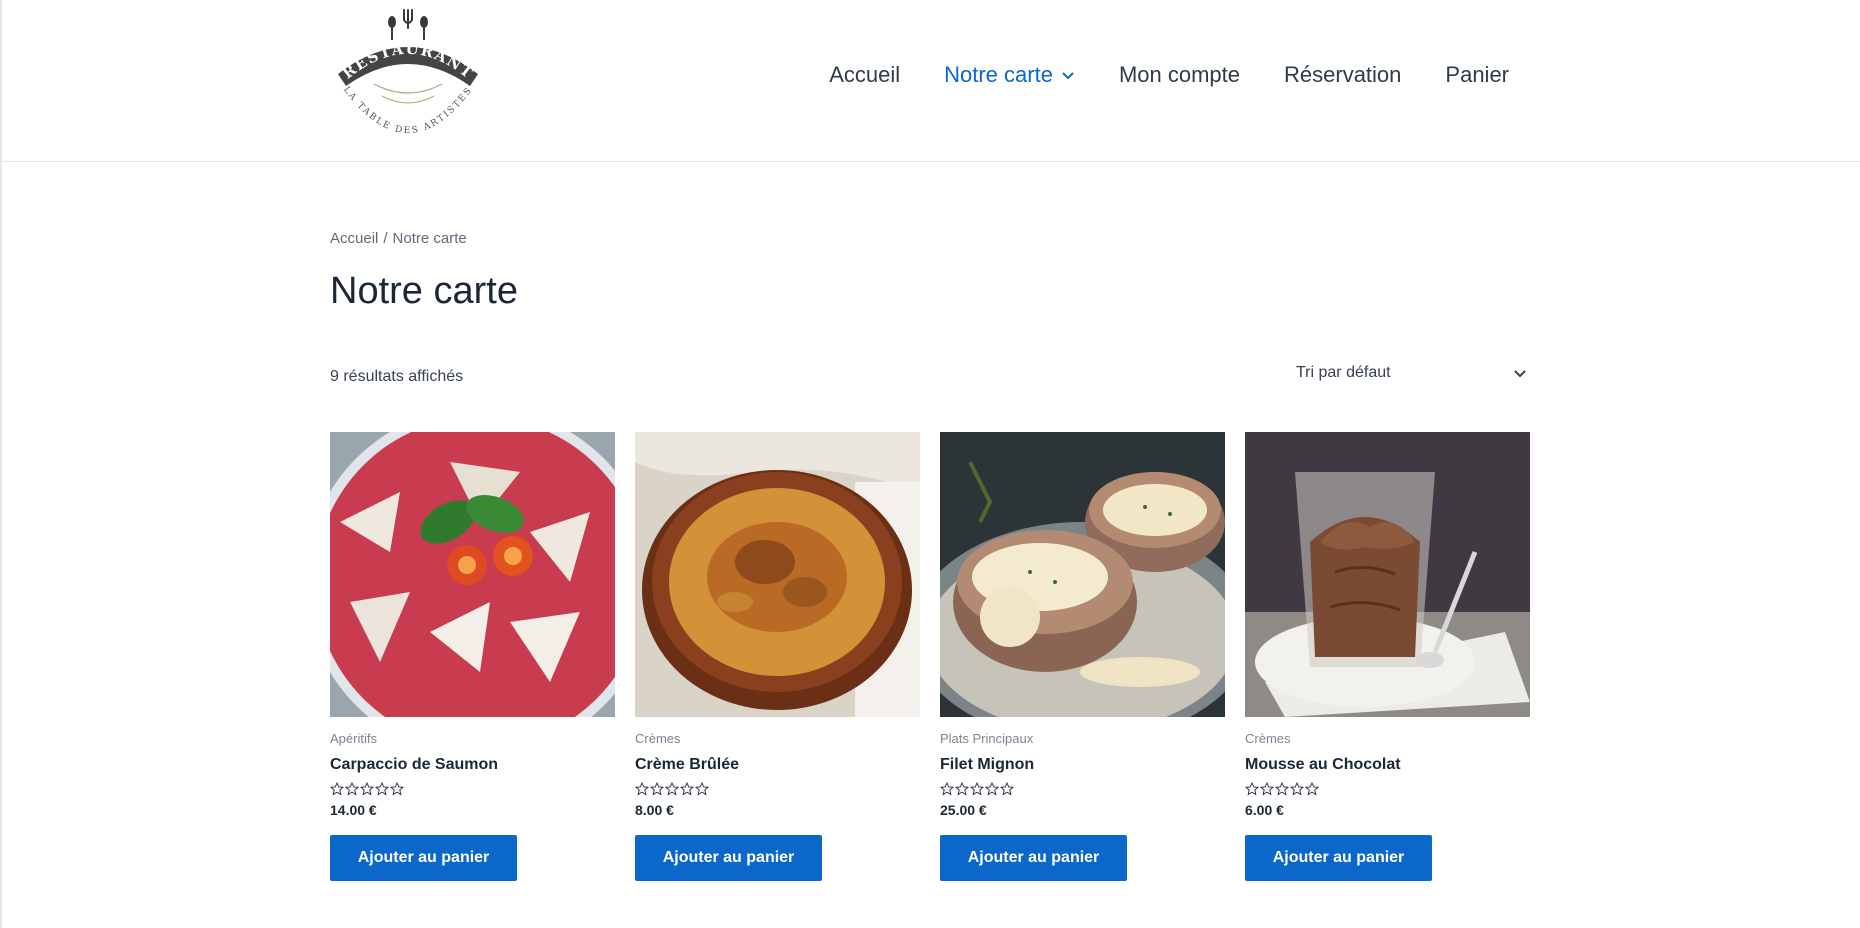  What do you see at coordinates (353, 810) in the screenshot?
I see `product-price: 14.00 €` at bounding box center [353, 810].